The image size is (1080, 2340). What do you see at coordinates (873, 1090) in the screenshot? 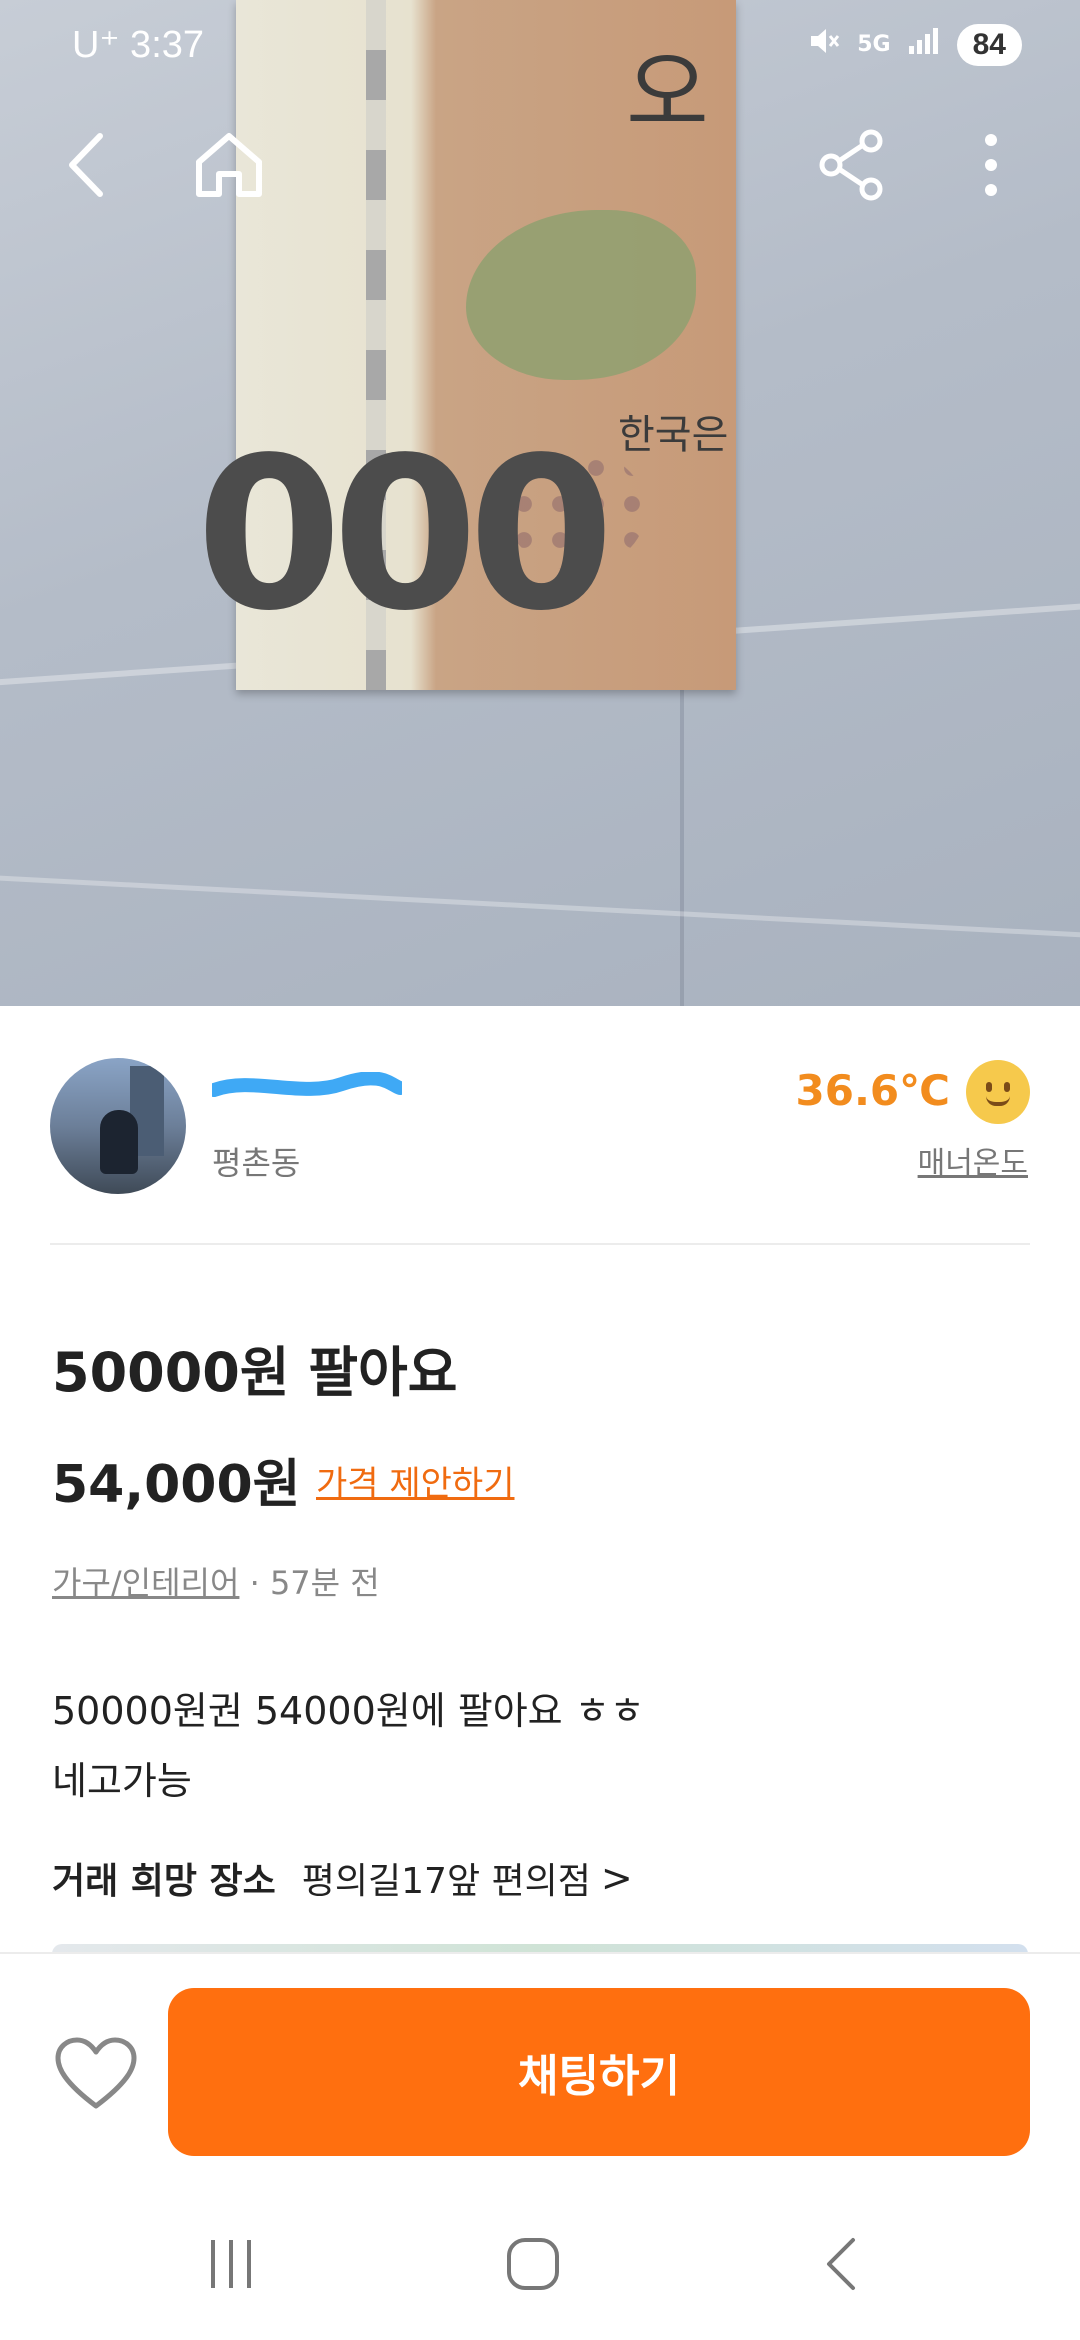
I see `manner-temperature: 36.6℃` at bounding box center [873, 1090].